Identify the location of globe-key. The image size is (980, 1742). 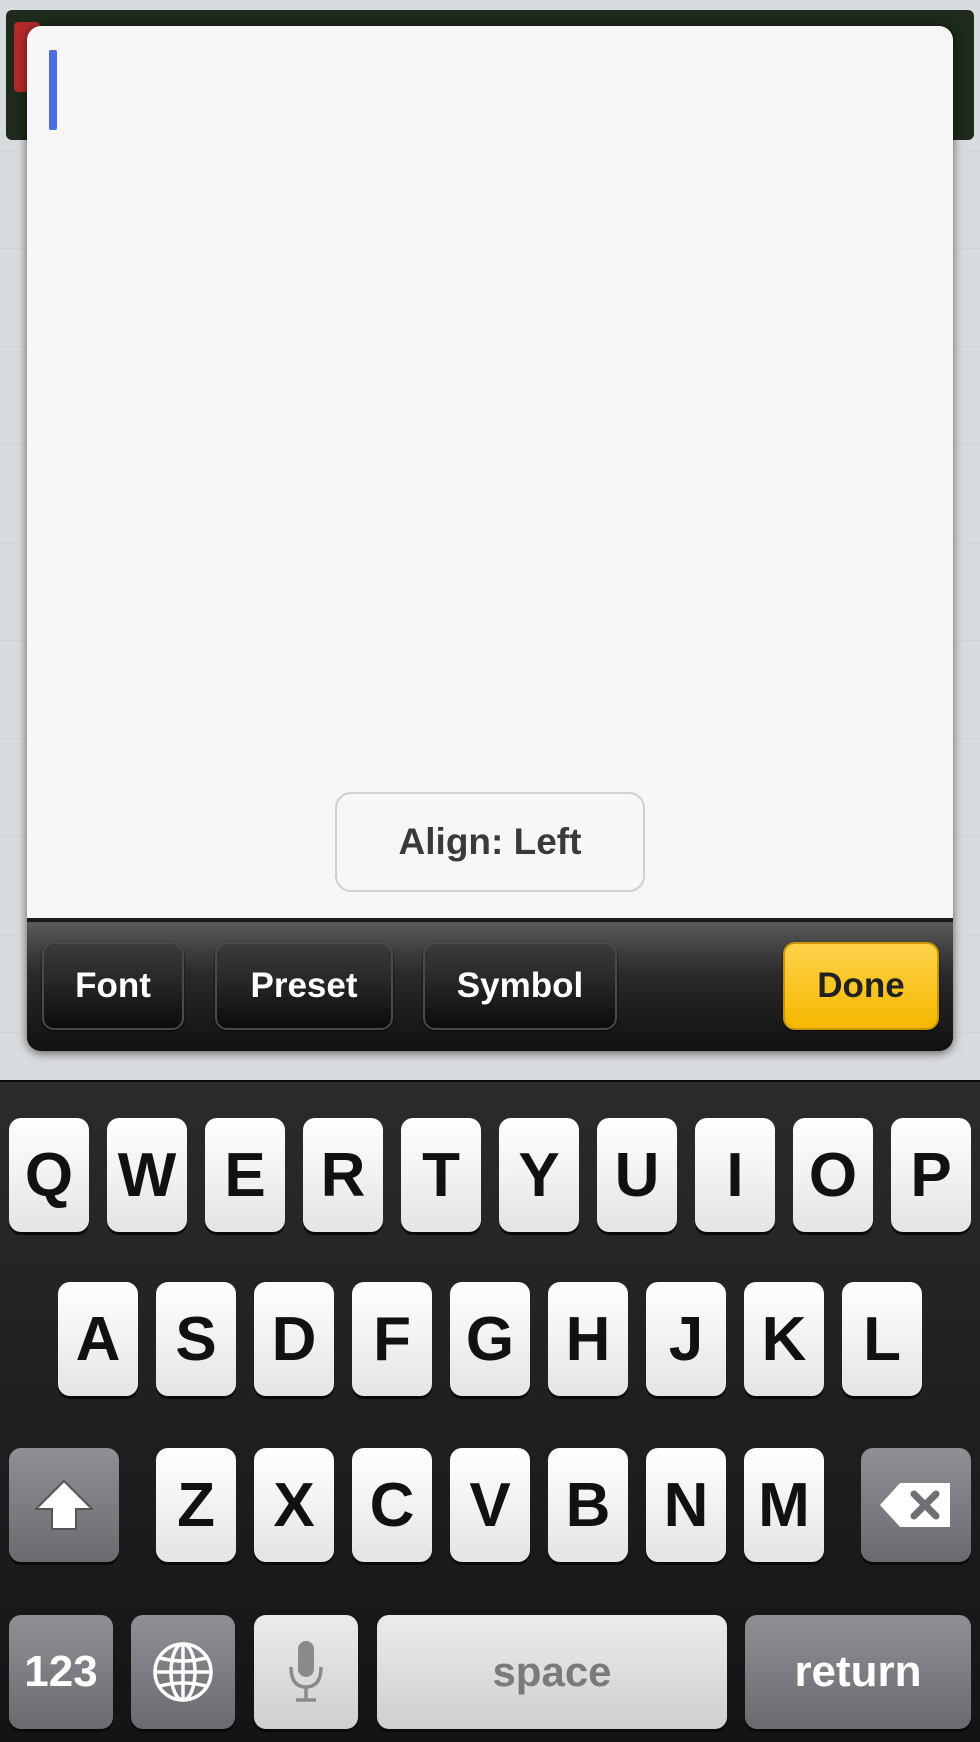
(183, 1672).